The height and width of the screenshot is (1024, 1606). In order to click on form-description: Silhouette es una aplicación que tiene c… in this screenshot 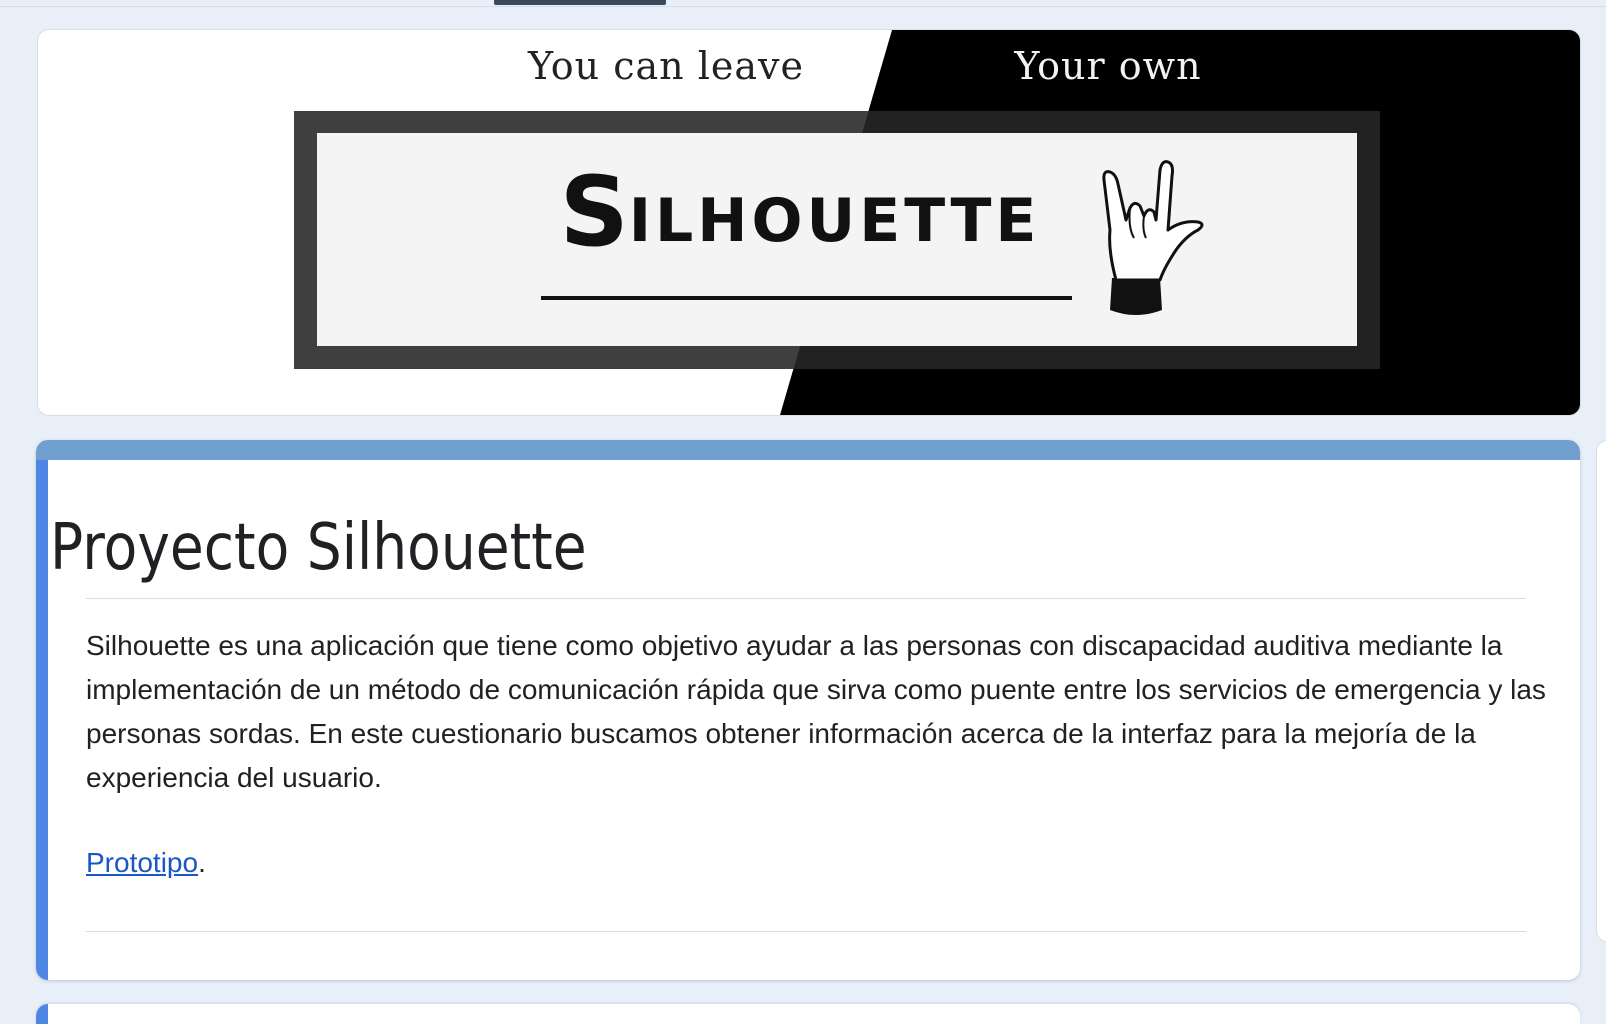, I will do `click(816, 711)`.